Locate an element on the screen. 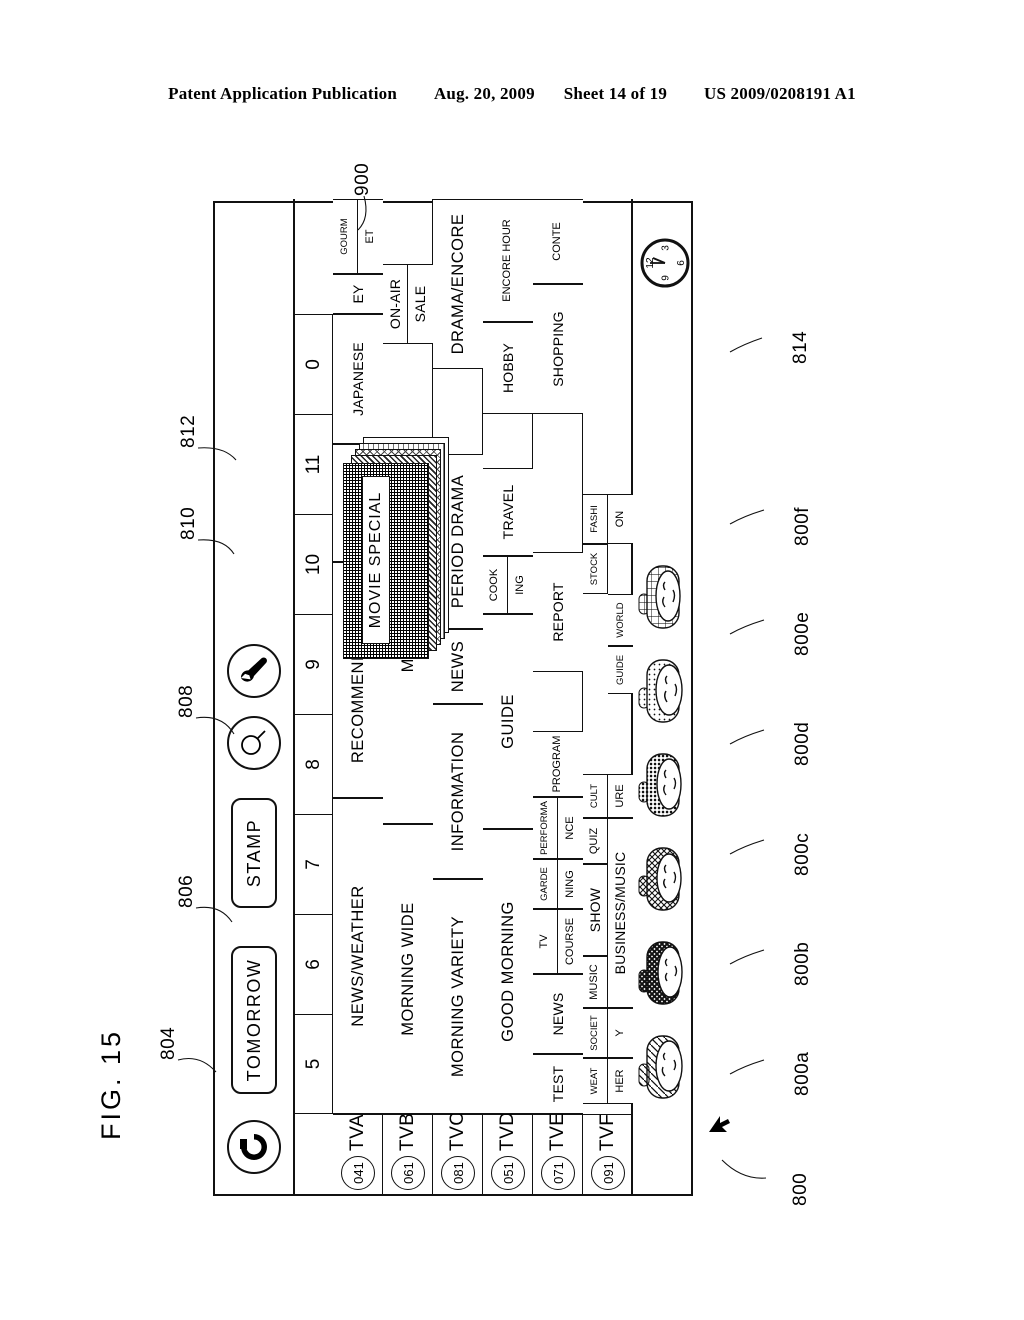  program-cell: WEAT is located at coordinates (595, 1081).